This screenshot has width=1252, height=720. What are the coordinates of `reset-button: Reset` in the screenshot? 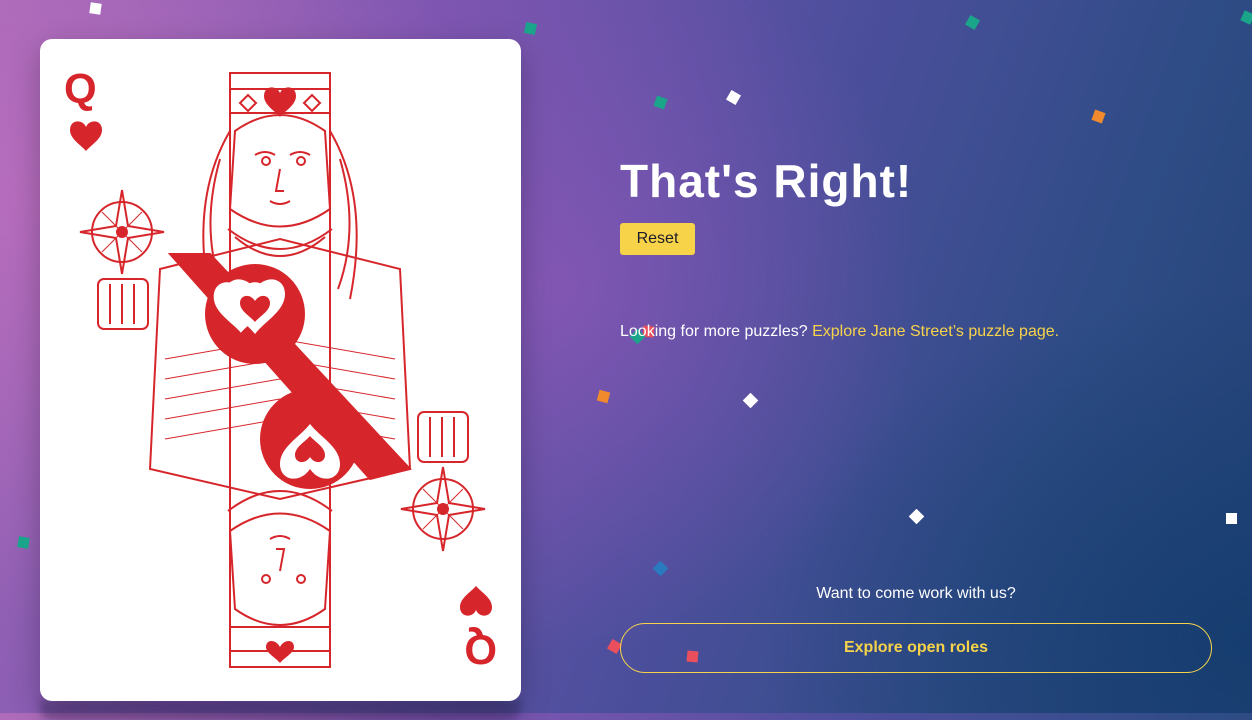 It's located at (657, 239).